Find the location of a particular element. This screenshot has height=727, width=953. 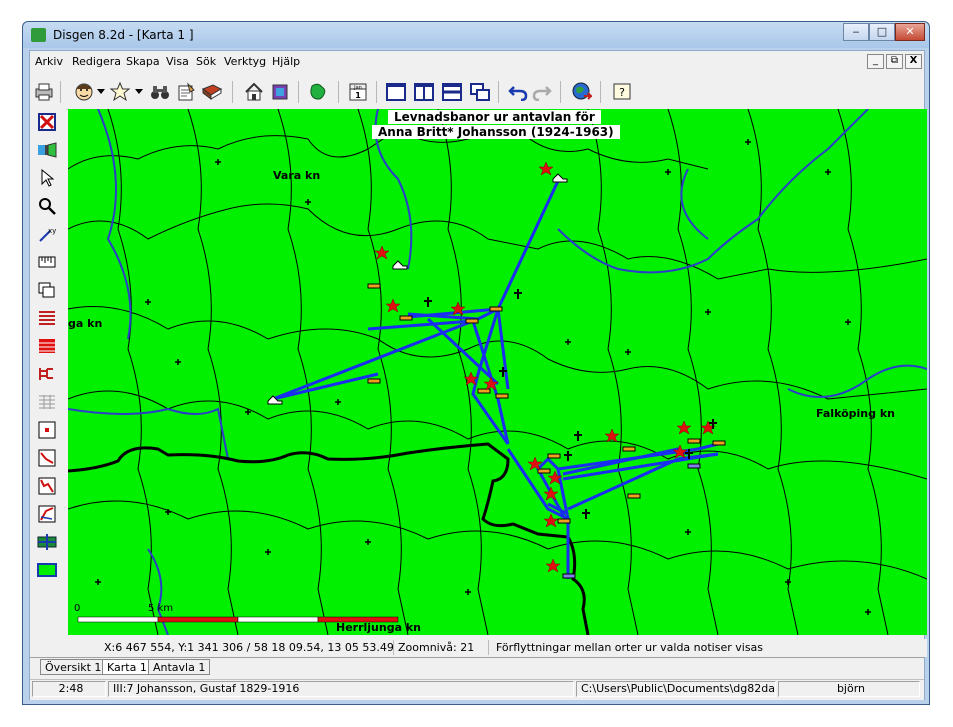

layout-vertical-icon is located at coordinates (424, 92).